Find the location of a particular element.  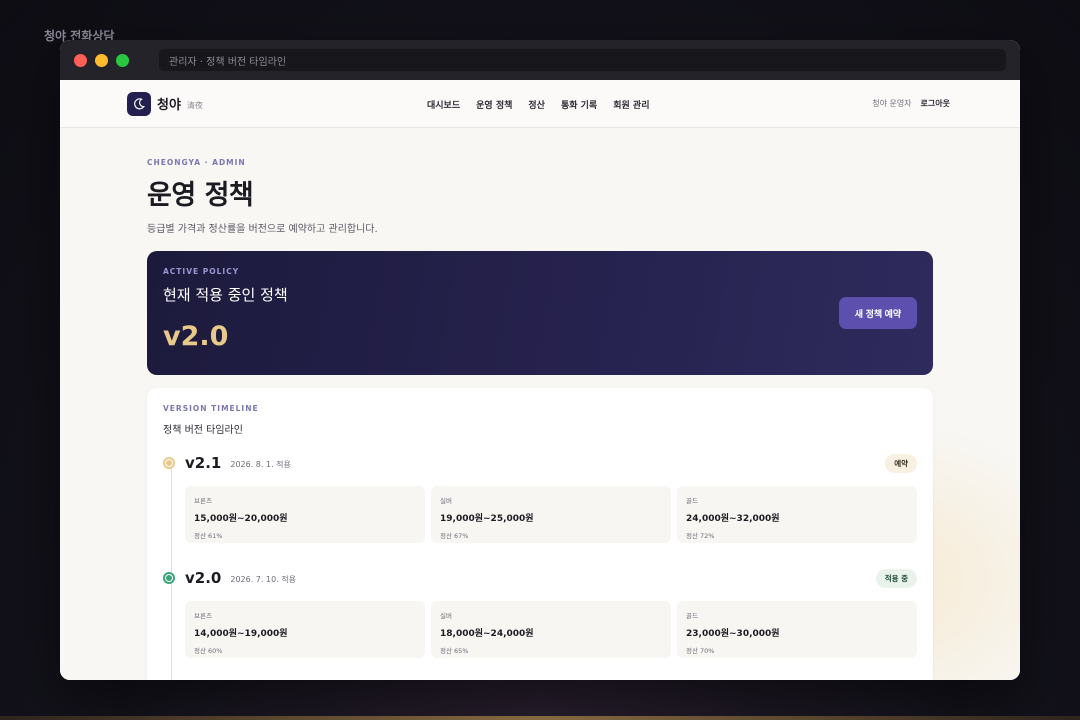

logout-link: 로그아웃 is located at coordinates (935, 103).